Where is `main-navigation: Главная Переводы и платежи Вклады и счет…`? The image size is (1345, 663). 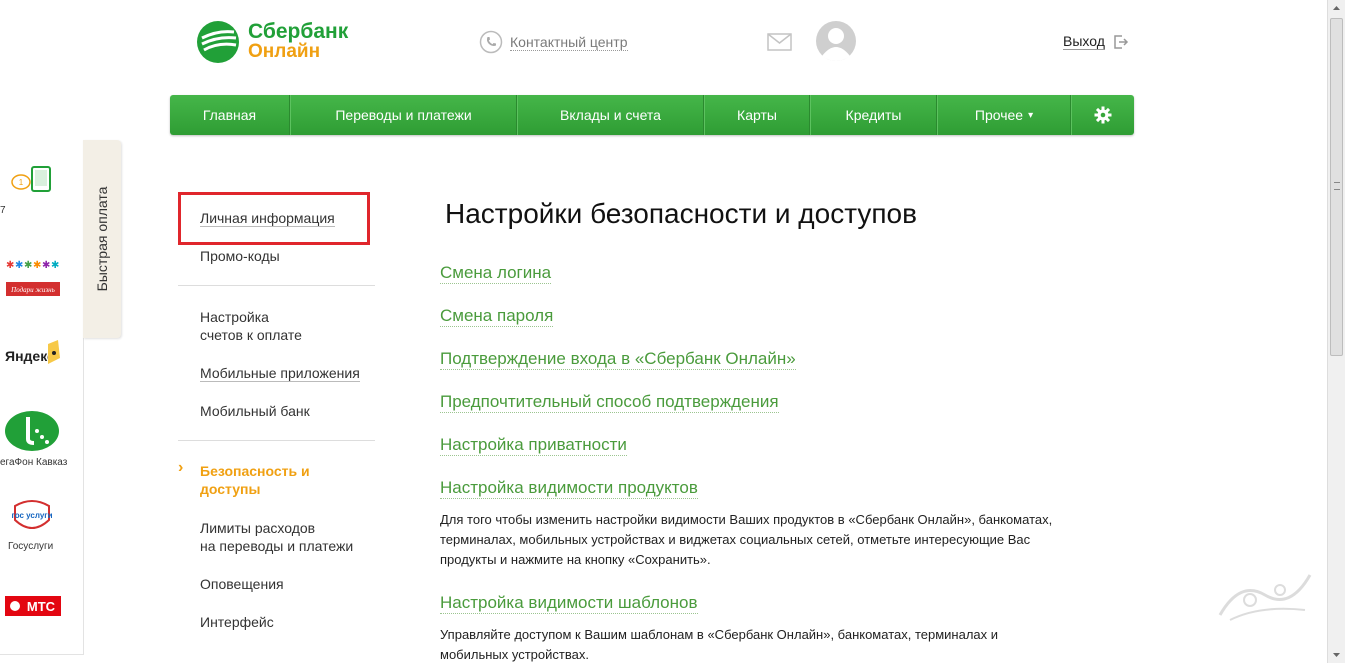
main-navigation: Главная Переводы и платежи Вклады и счет… is located at coordinates (652, 115).